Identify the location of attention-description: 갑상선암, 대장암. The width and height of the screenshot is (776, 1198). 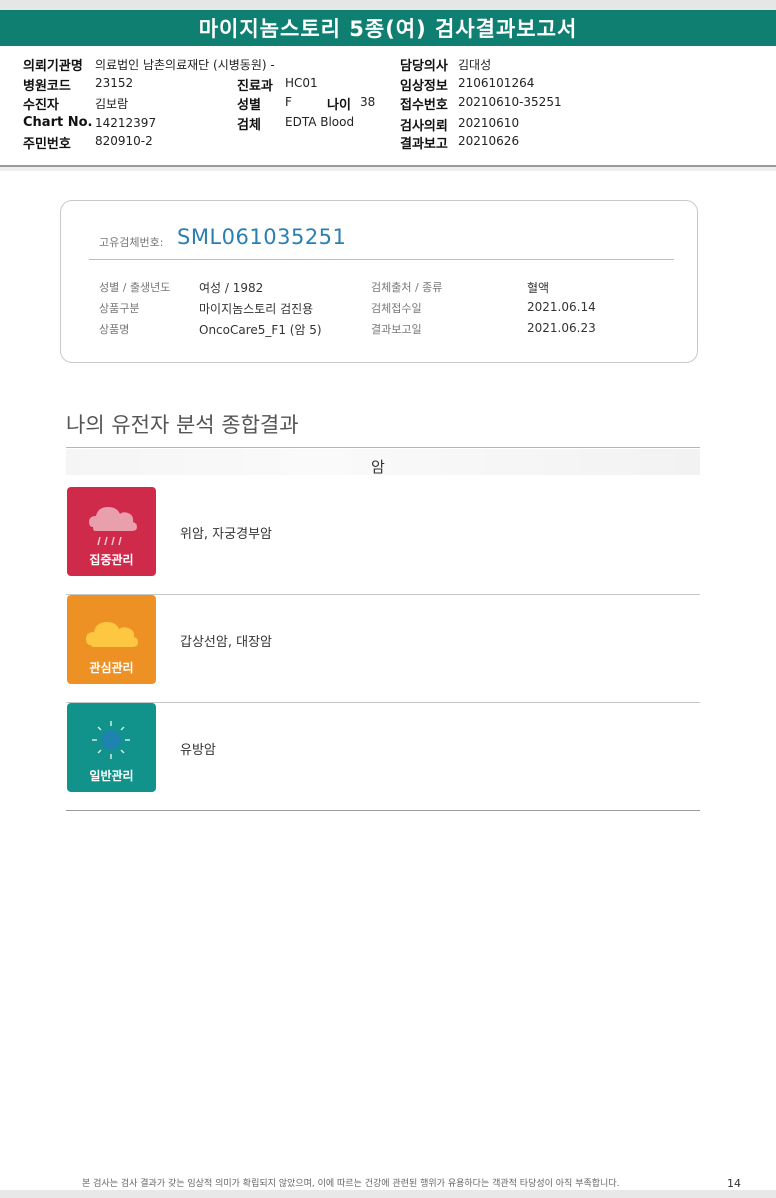
(226, 642).